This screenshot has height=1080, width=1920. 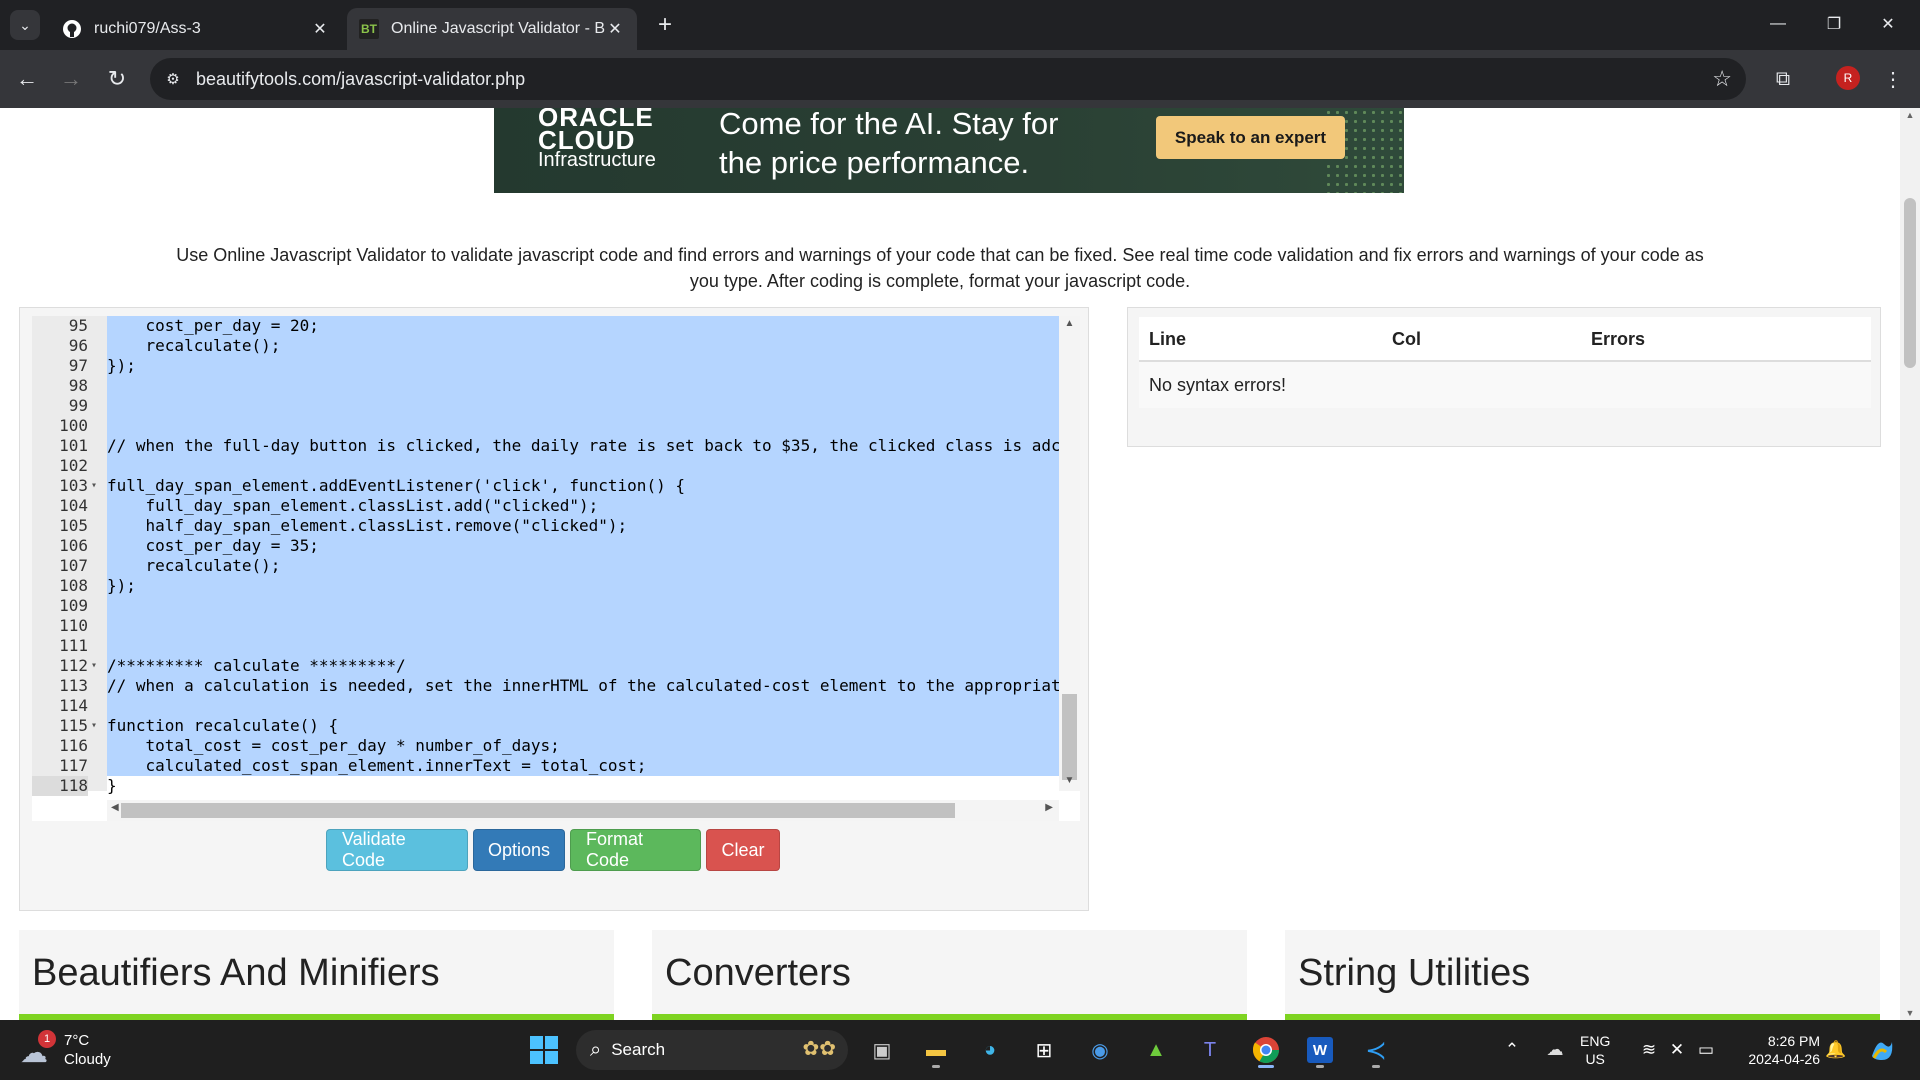 I want to click on code-text: }, so click(x=583, y=786).